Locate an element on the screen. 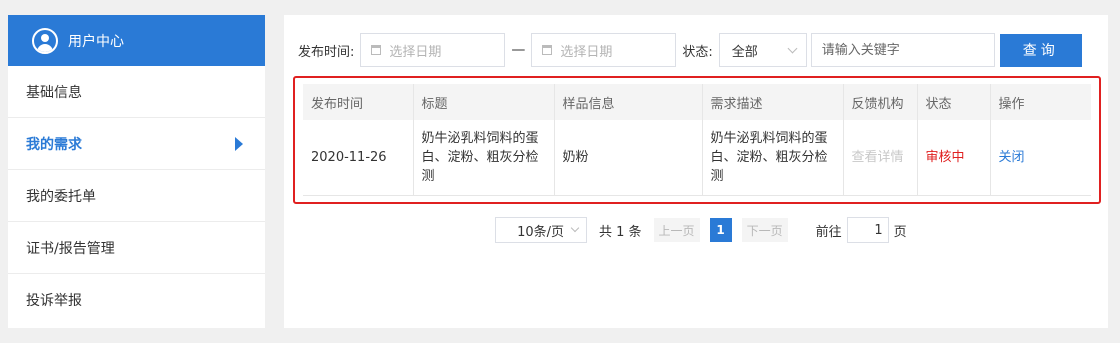 This screenshot has width=1120, height=343. goto-page-input is located at coordinates (867, 230).